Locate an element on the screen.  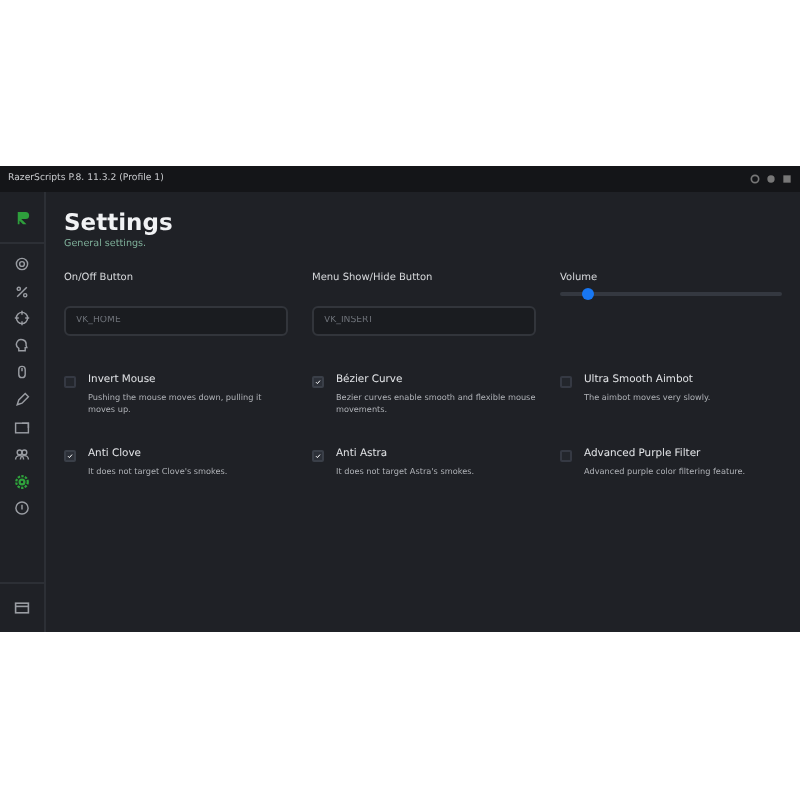
people-icon is located at coordinates (22, 454).